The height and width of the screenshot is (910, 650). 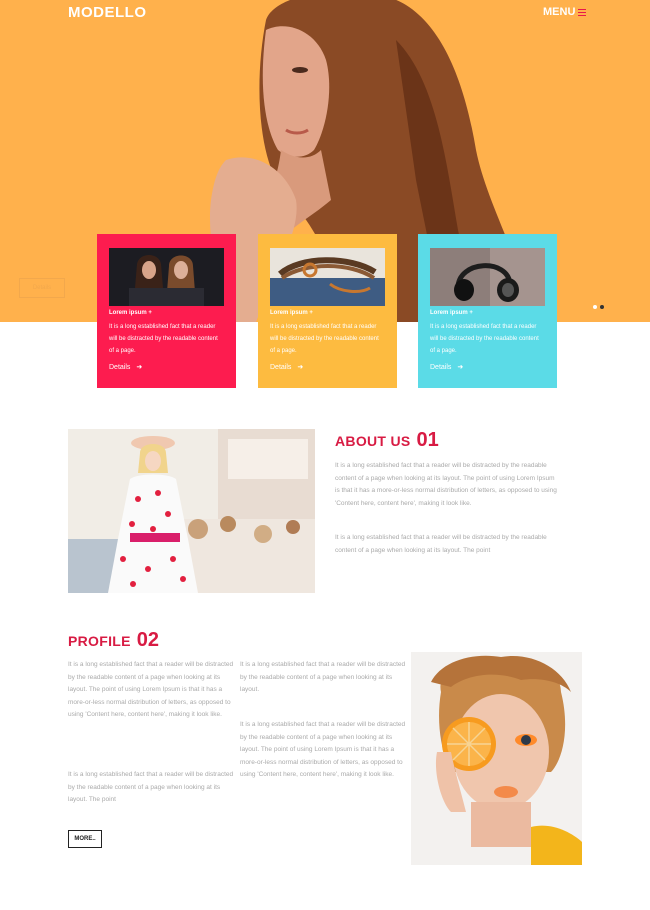 I want to click on card-image-headphones, so click(x=487, y=277).